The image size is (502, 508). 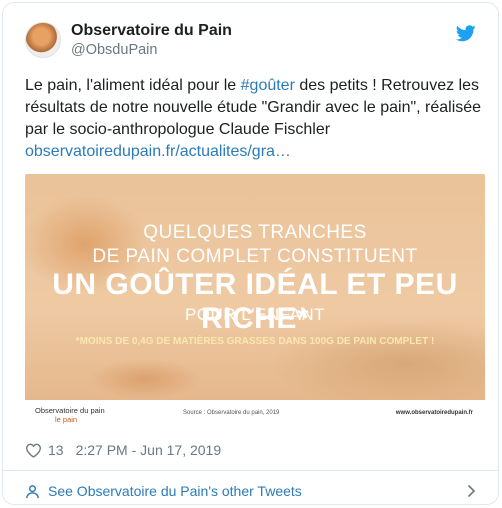 I want to click on media-headline-main: UN GOÛTER IDÉAL ET PEU RICHE*, so click(x=255, y=301).